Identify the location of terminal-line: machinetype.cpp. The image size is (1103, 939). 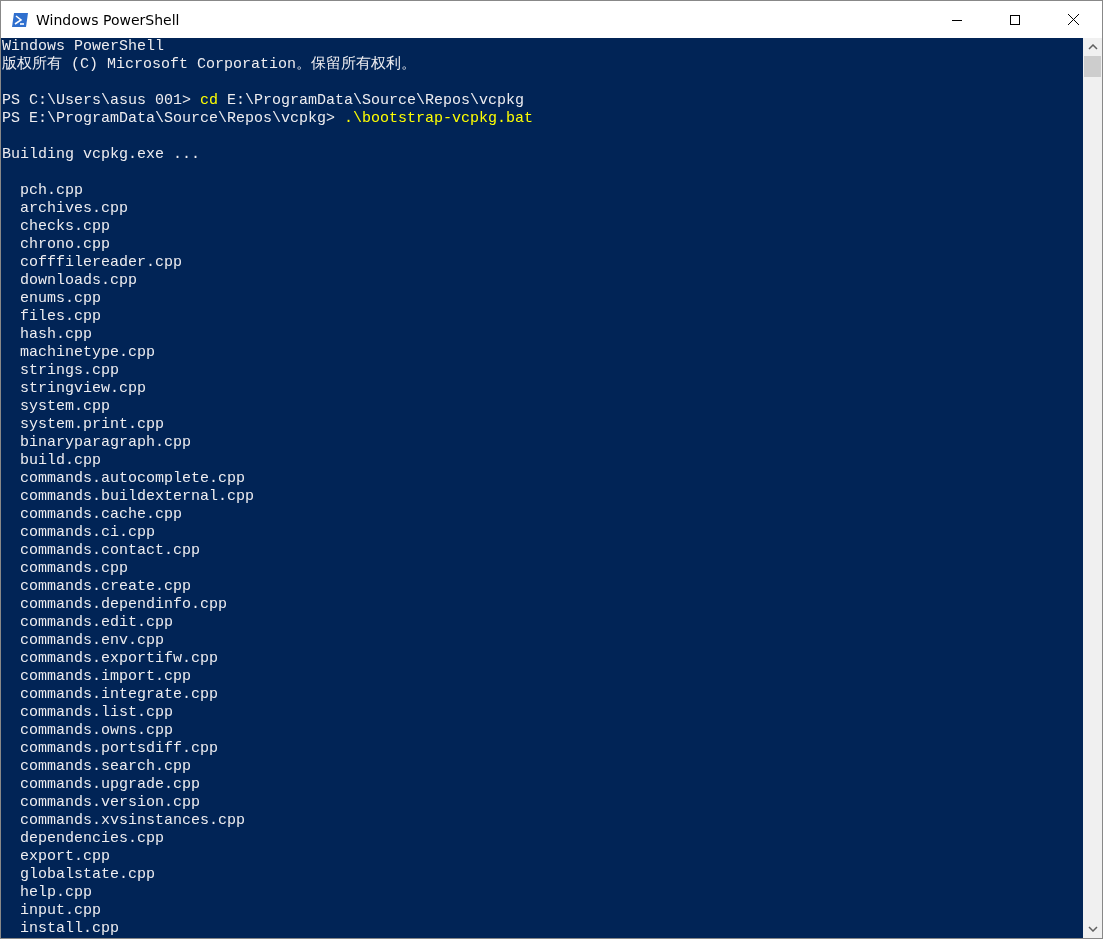
(88, 353).